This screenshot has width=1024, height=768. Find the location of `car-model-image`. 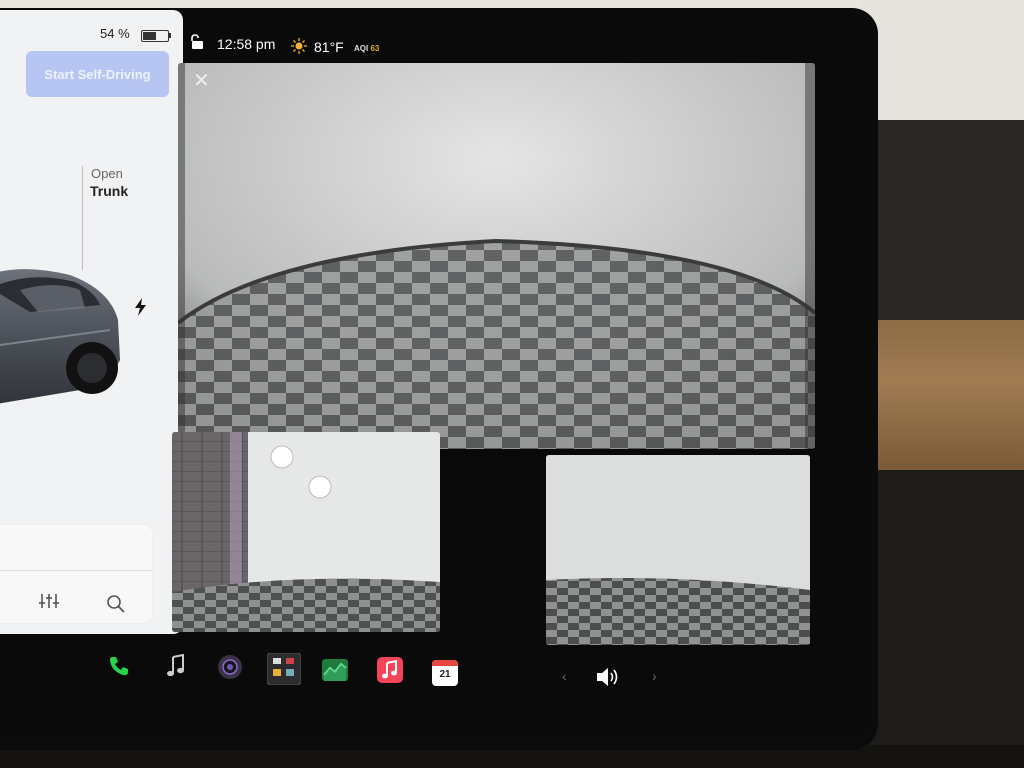

car-model-image is located at coordinates (60, 336).